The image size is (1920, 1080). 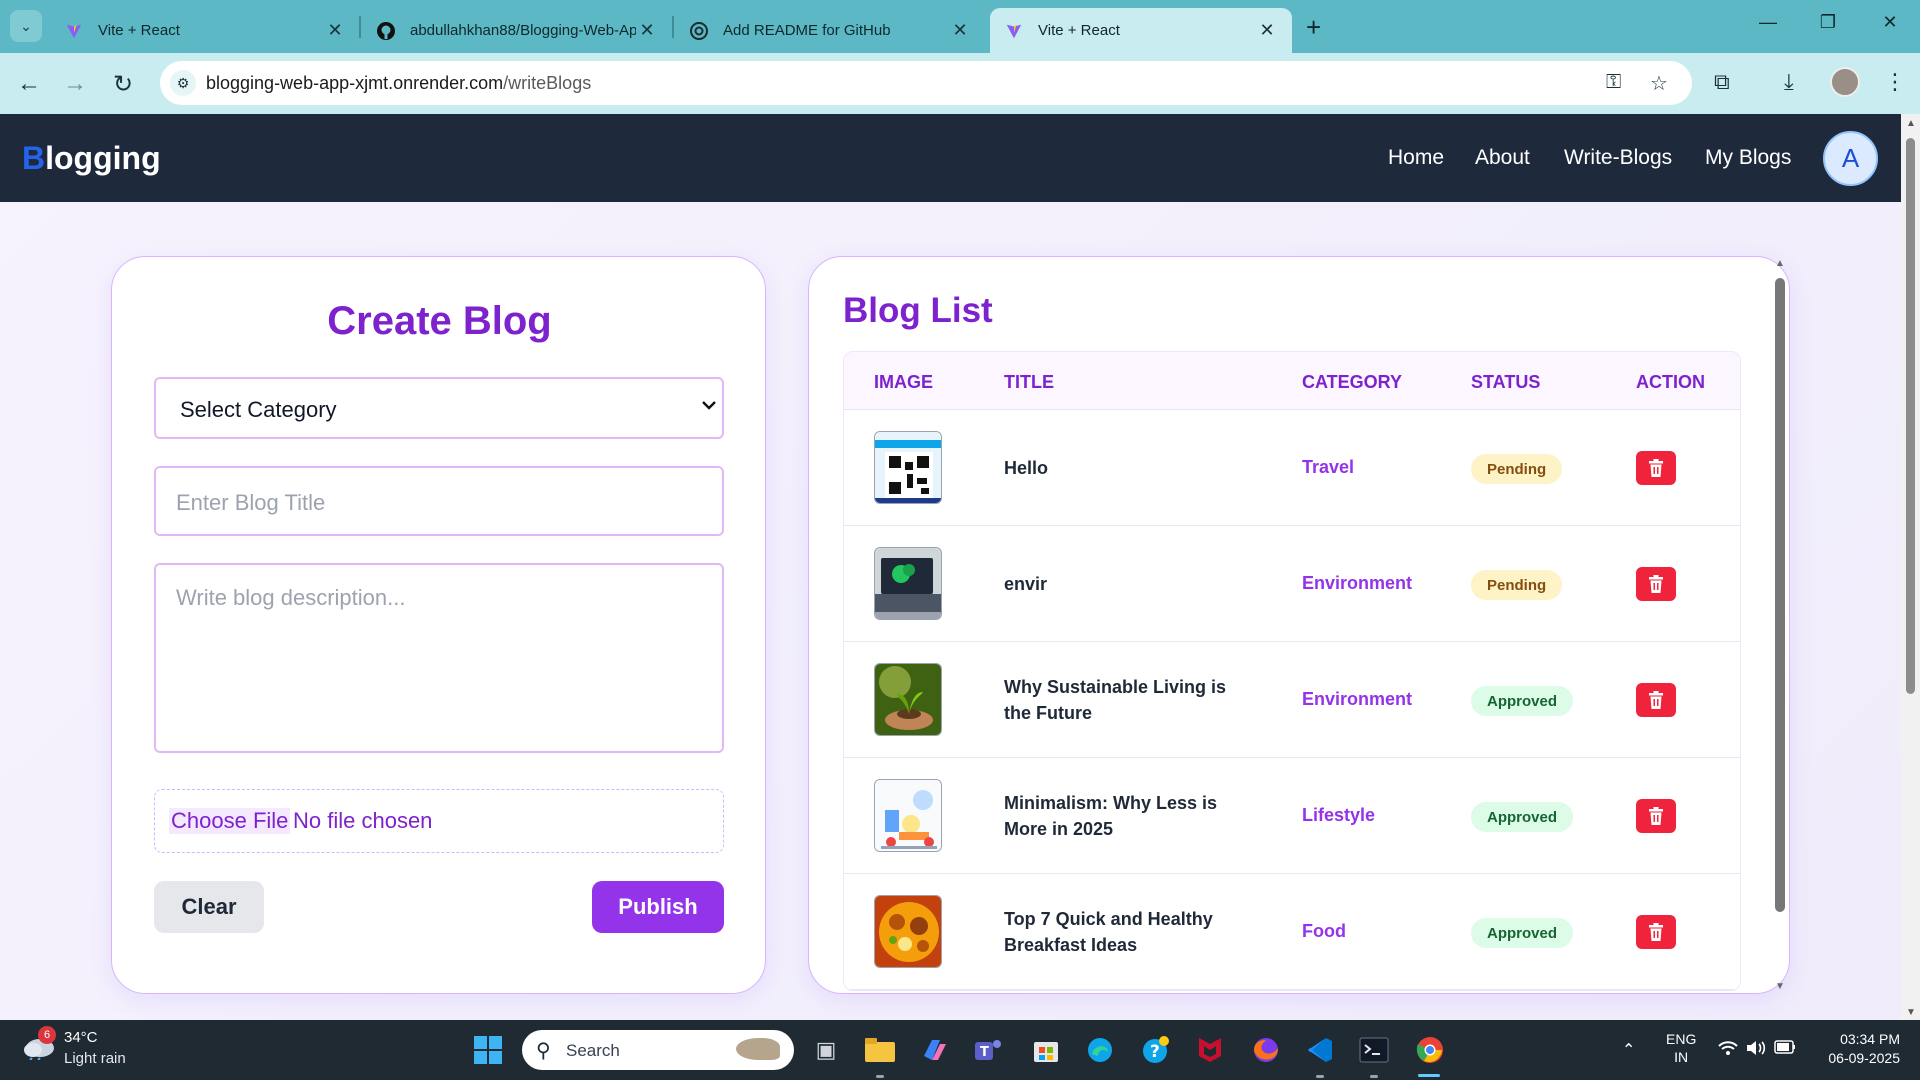 I want to click on teams-icon: T, so click(x=988, y=1050).